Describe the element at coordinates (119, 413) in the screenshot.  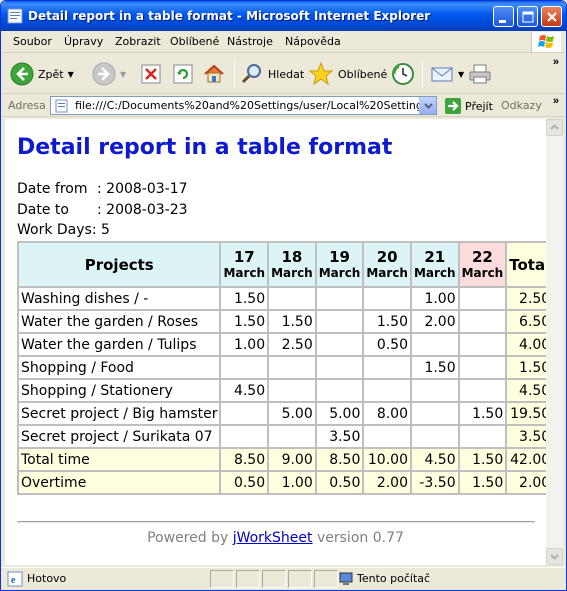
I see `project-name: Secret project / Big hamster` at that location.